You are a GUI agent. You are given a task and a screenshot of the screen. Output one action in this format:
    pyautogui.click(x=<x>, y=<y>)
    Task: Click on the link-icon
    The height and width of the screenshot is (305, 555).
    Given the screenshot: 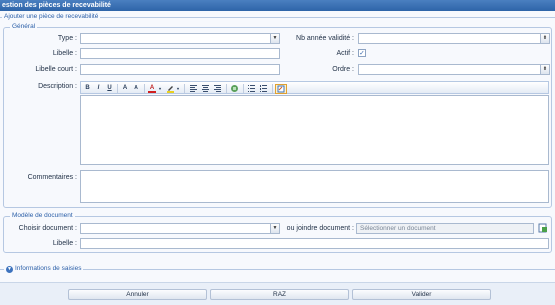 What is the action you would take?
    pyautogui.click(x=234, y=88)
    